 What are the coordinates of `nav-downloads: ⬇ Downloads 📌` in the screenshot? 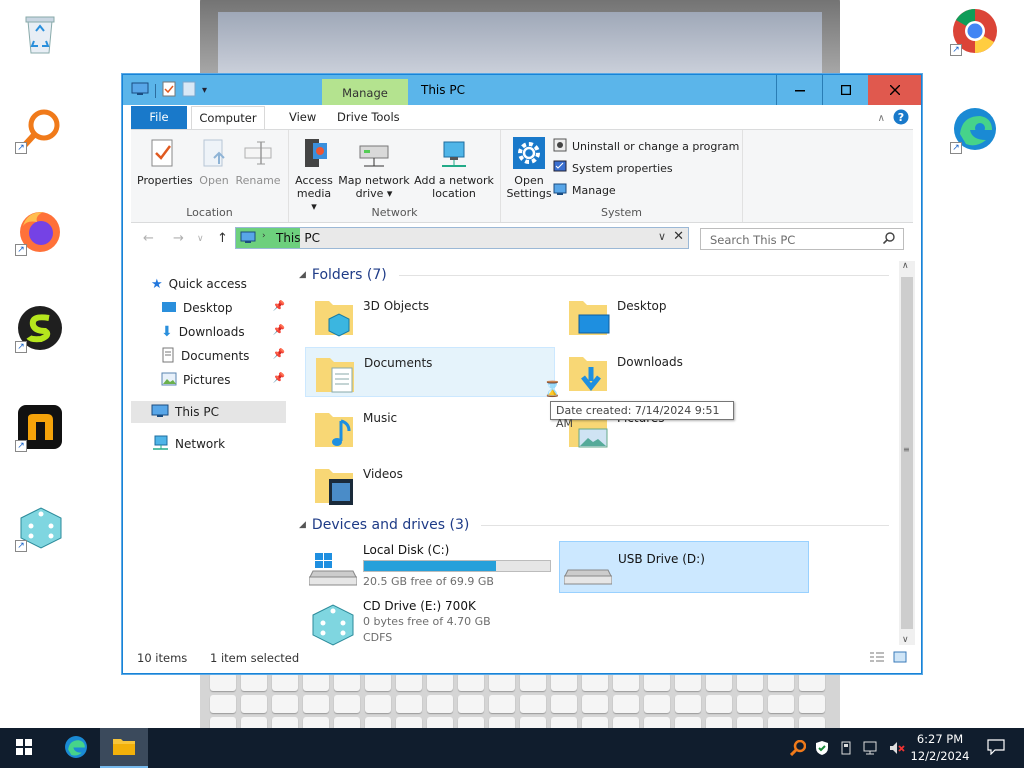 It's located at (223, 332).